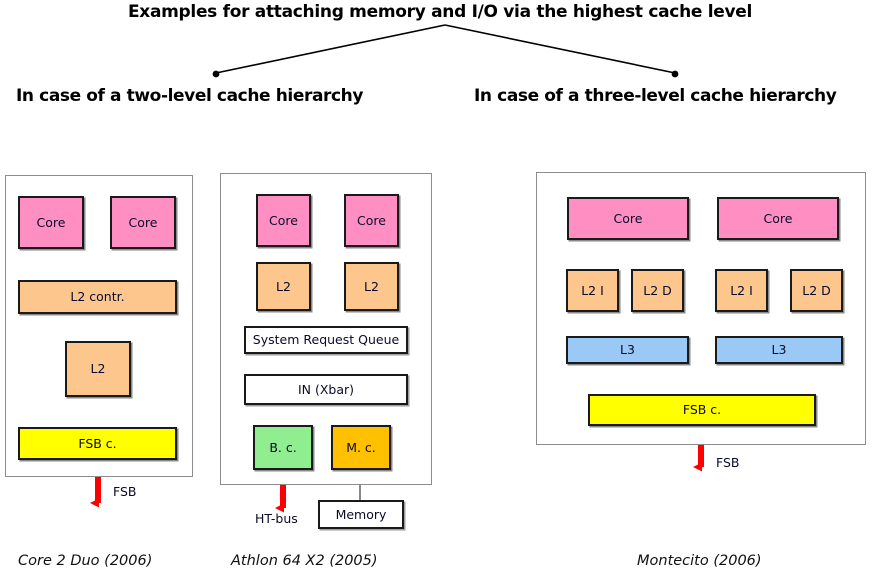 The height and width of the screenshot is (573, 880). Describe the element at coordinates (276, 518) in the screenshot. I see `athlon-htbus-label: HT-bus` at that location.